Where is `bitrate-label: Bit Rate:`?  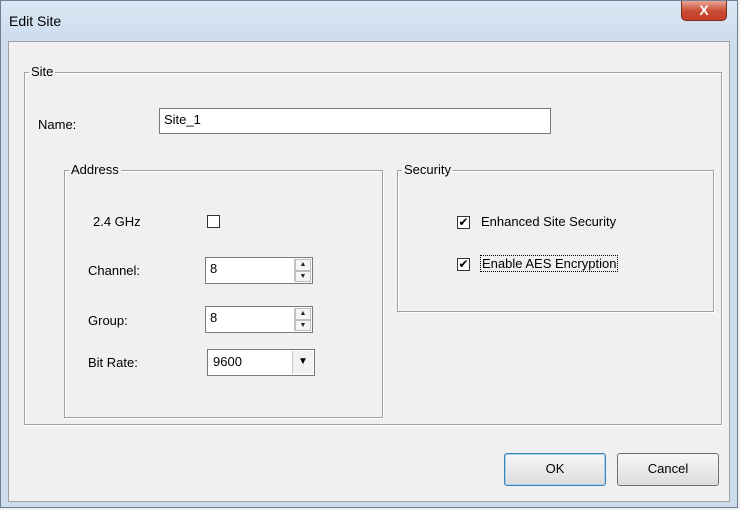
bitrate-label: Bit Rate: is located at coordinates (113, 362).